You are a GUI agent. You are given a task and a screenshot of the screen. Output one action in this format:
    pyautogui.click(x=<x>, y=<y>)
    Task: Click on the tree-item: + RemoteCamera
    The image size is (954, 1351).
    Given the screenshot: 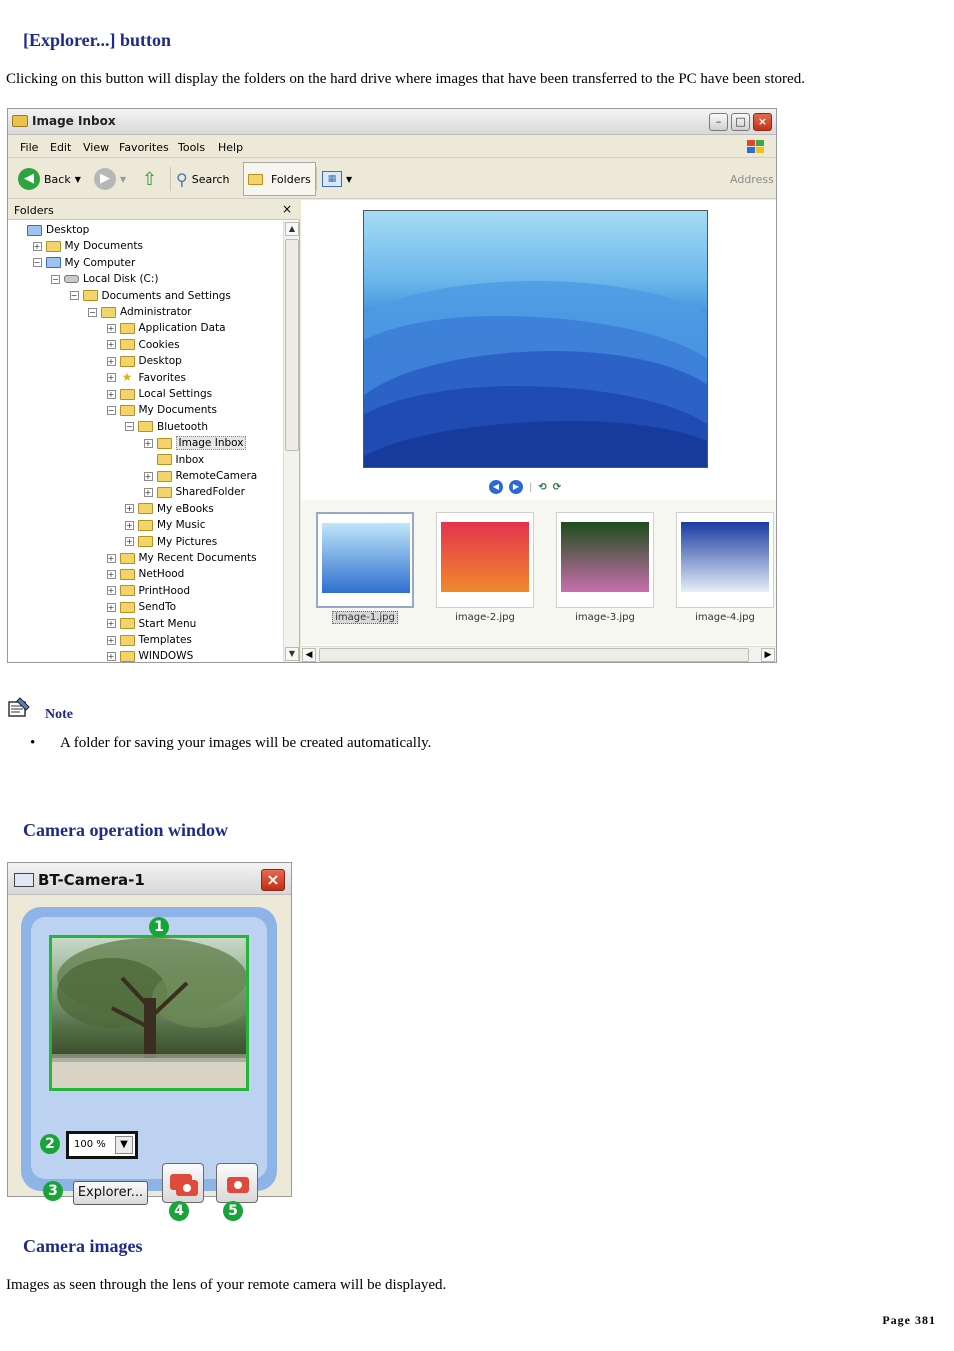 What is the action you would take?
    pyautogui.click(x=200, y=476)
    